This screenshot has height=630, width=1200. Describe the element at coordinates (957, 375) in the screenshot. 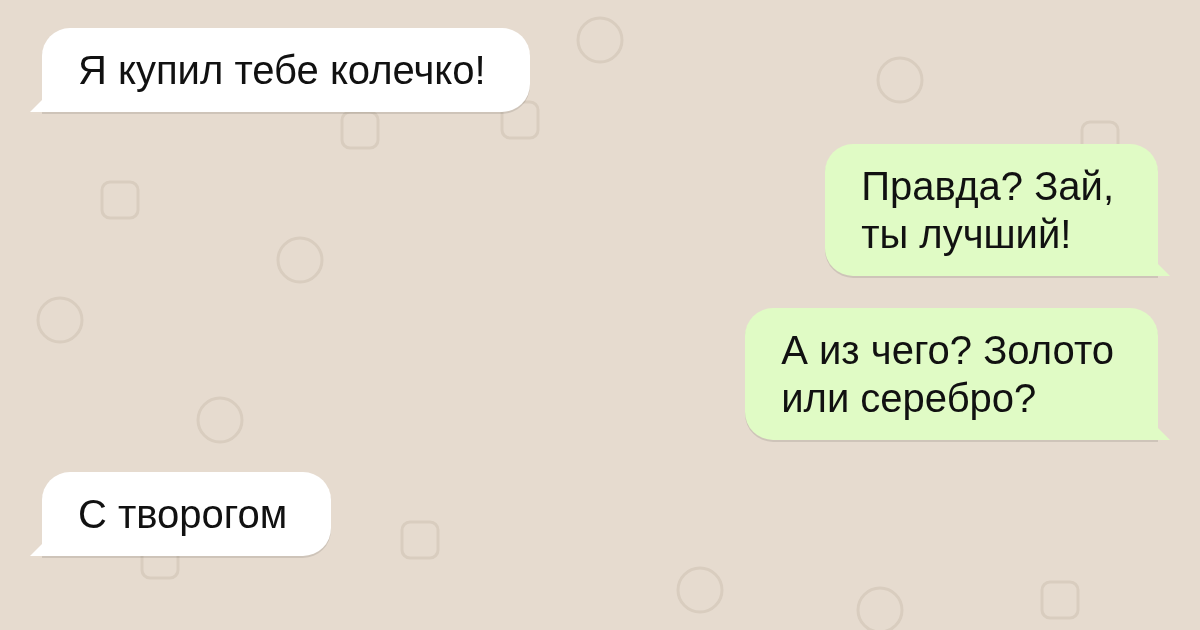

I see `sent-message-bubble: А из чего? Золото или серебро?` at that location.